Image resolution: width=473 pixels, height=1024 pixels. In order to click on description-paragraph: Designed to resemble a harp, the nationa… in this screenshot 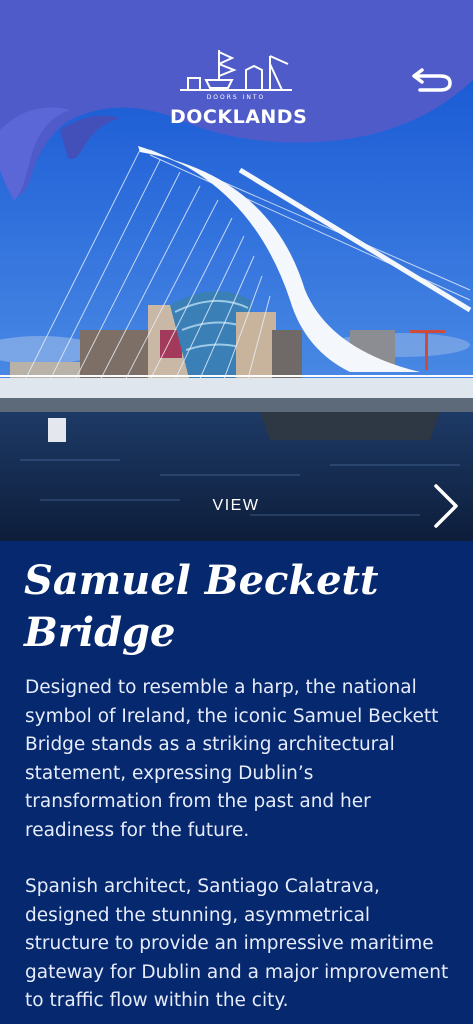, I will do `click(232, 759)`.